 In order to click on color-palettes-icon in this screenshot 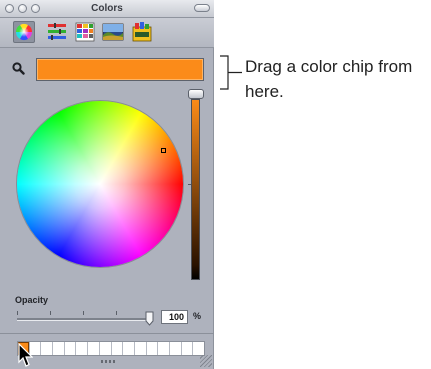, I will do `click(85, 32)`.